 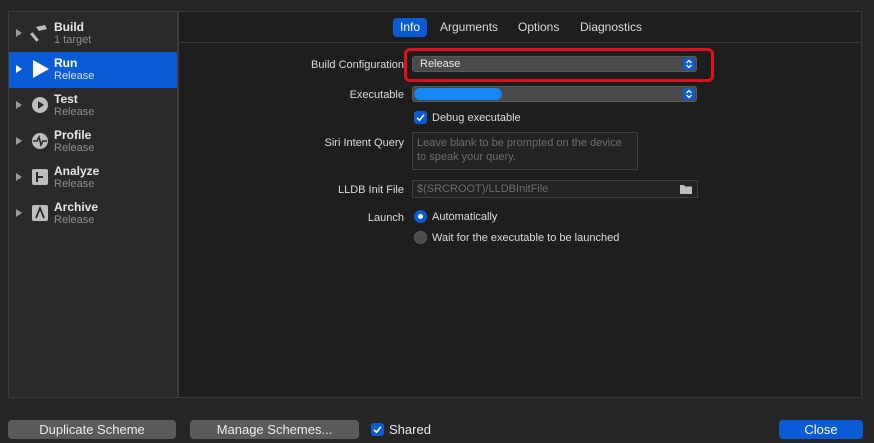 What do you see at coordinates (686, 189) in the screenshot?
I see `folder-icon` at bounding box center [686, 189].